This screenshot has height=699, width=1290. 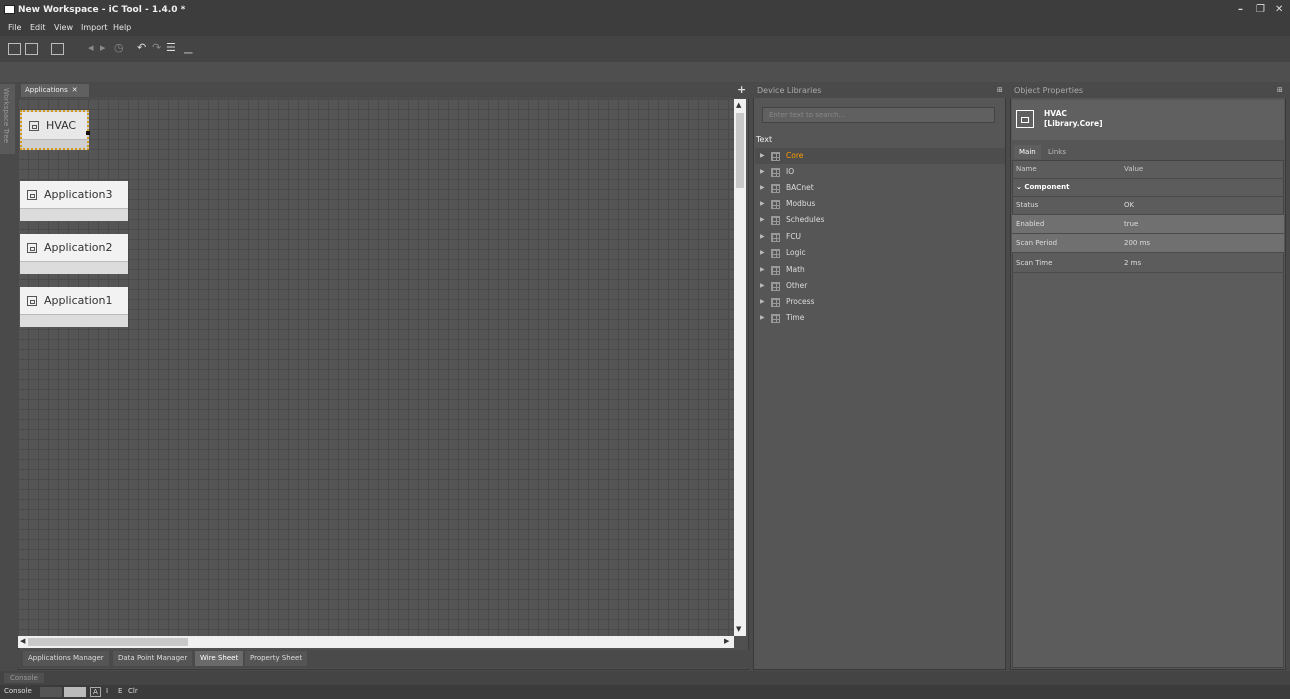 What do you see at coordinates (133, 691) in the screenshot?
I see `console-clear-button: Clr` at bounding box center [133, 691].